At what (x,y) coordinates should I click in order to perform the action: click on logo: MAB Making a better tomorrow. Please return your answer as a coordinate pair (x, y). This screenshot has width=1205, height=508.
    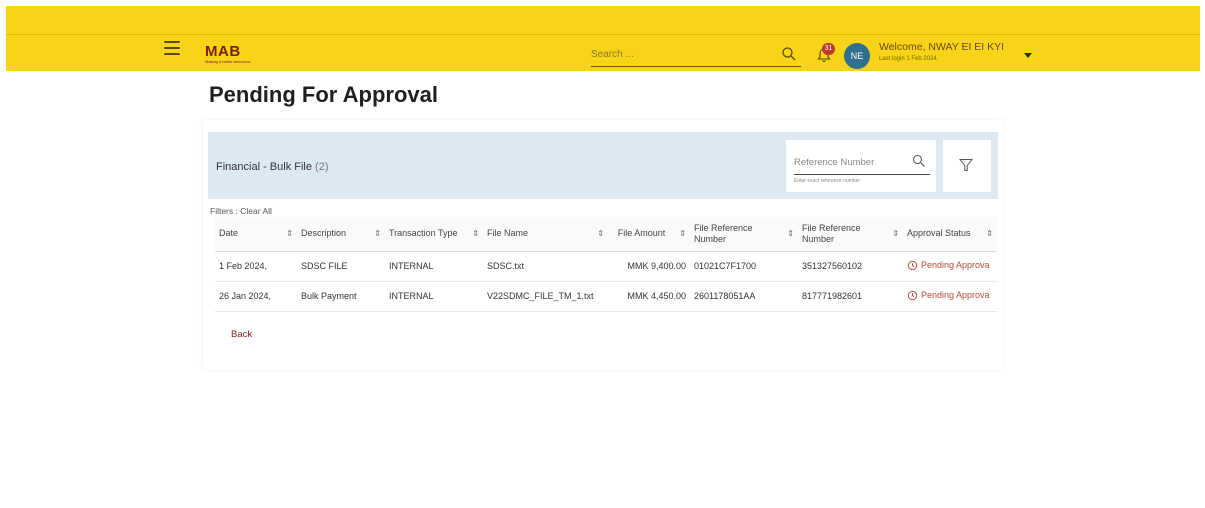
    Looking at the image, I should click on (227, 54).